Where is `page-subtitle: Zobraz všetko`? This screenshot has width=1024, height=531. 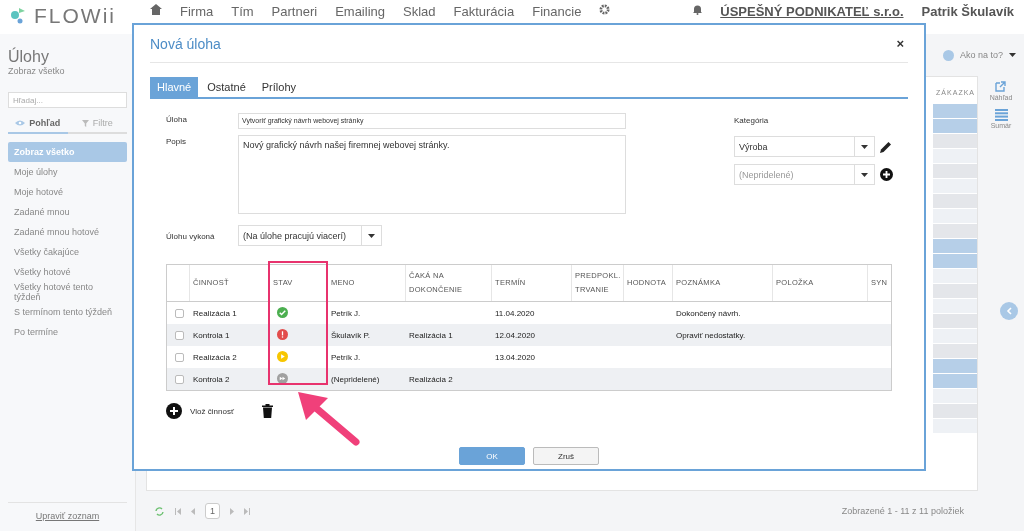
page-subtitle: Zobraz všetko is located at coordinates (37, 71).